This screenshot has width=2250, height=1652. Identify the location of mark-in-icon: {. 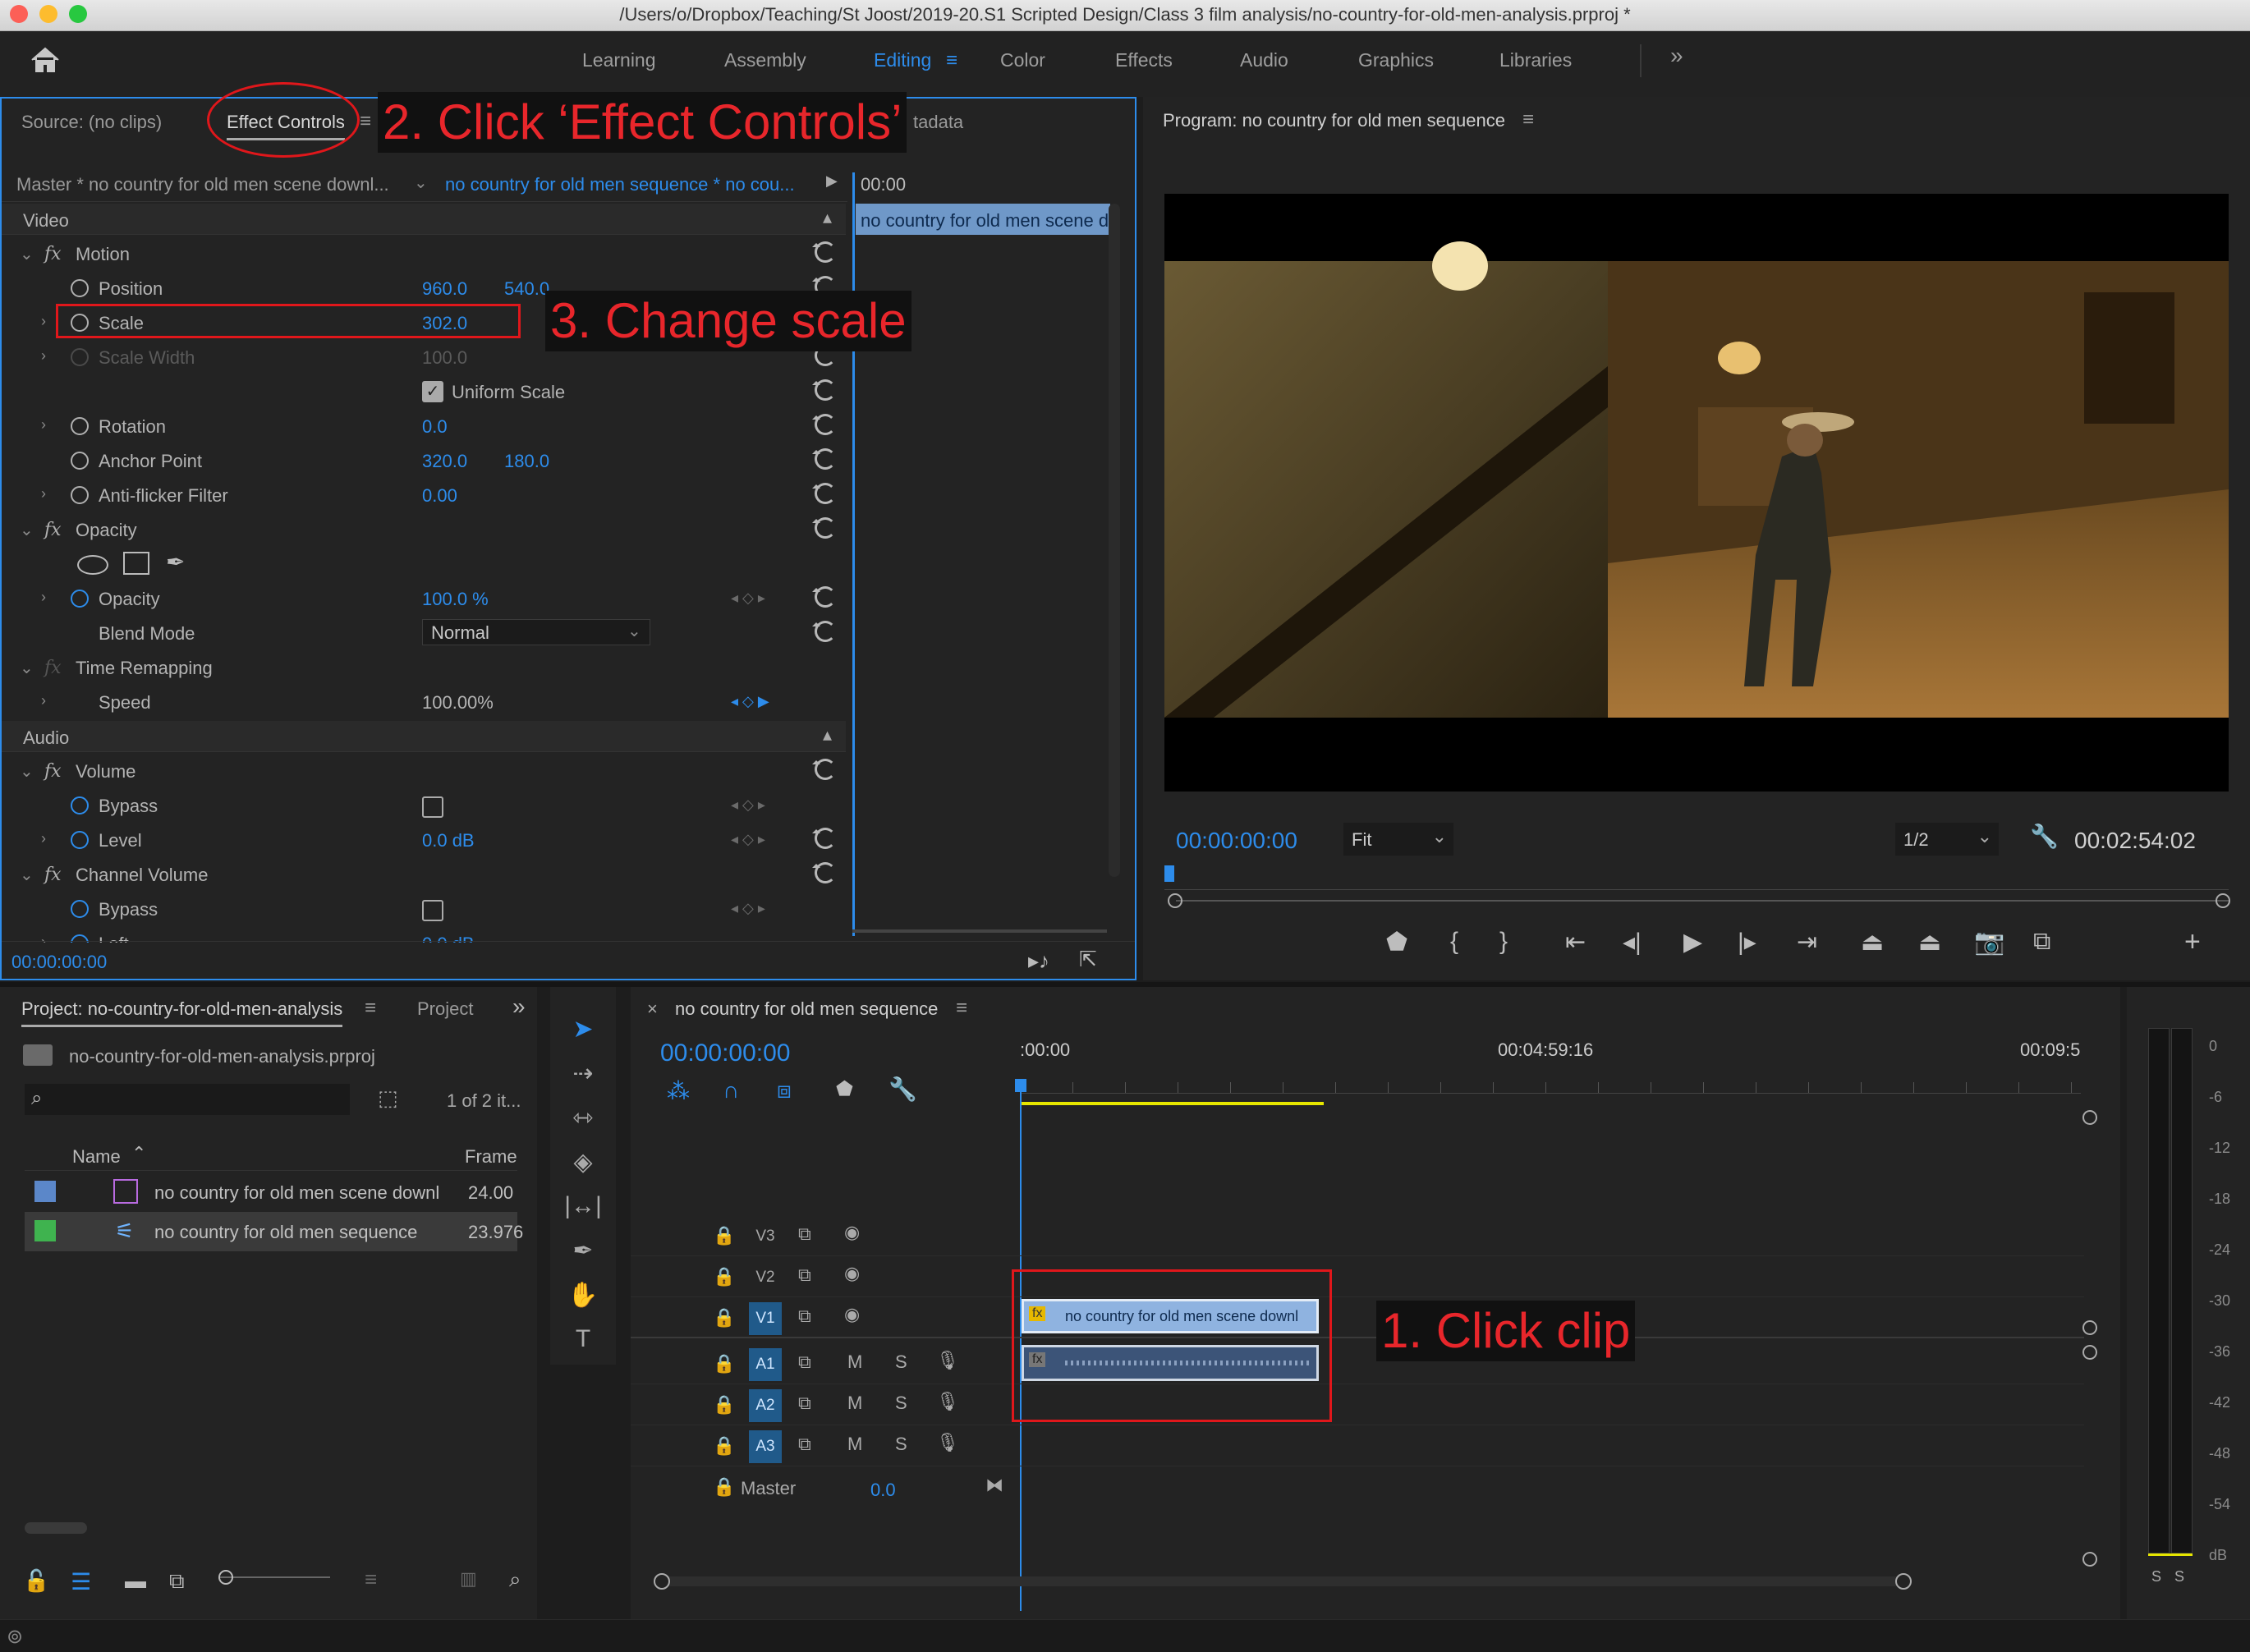
(1454, 942).